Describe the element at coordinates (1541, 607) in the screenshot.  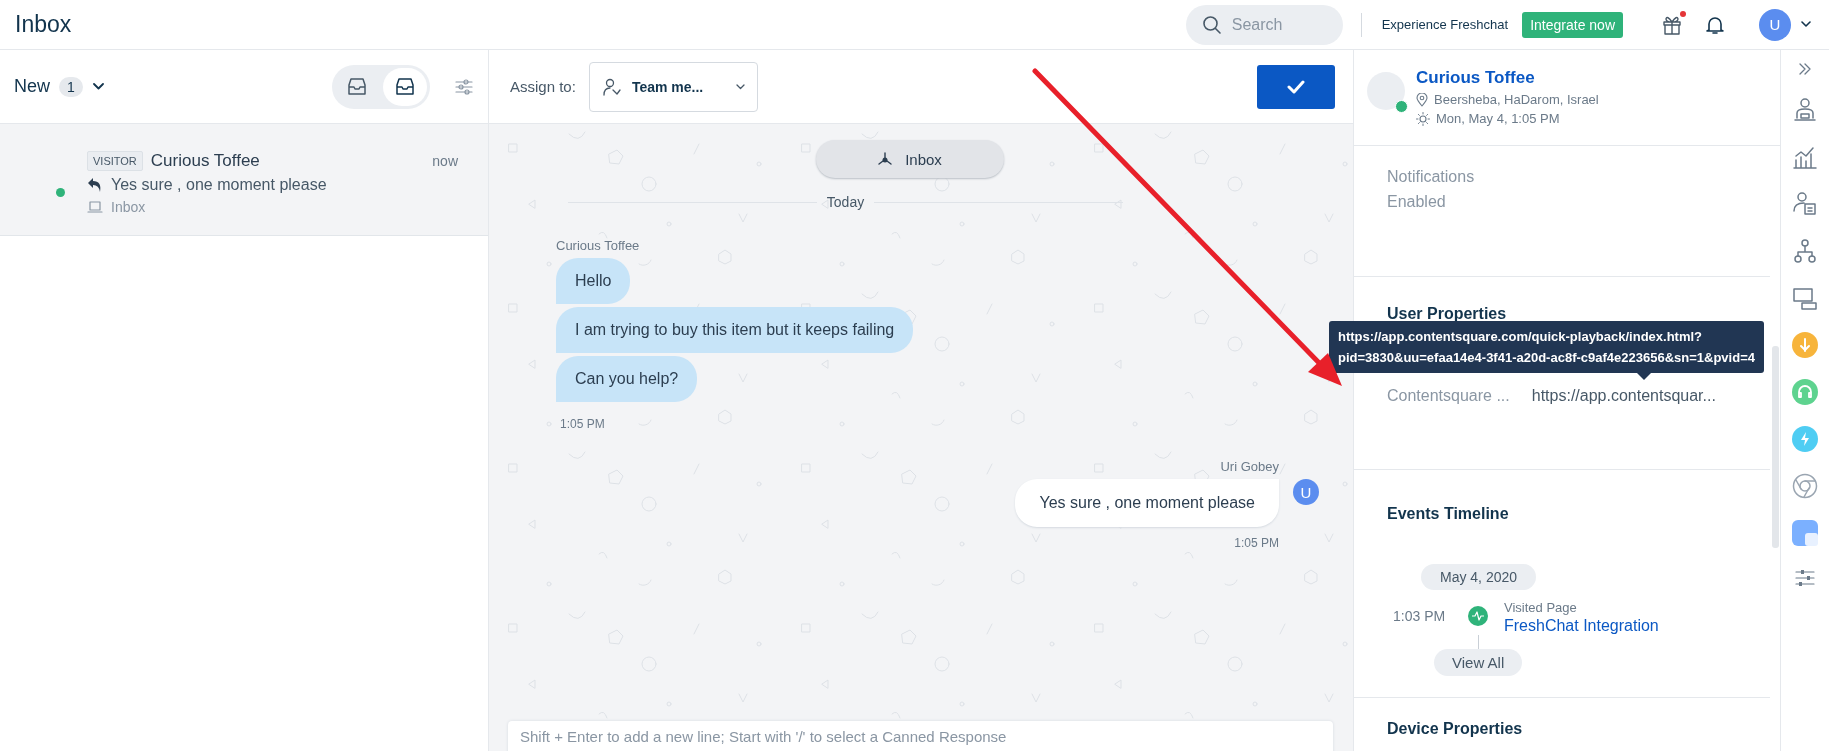
I see `event-type: Visited Page` at that location.